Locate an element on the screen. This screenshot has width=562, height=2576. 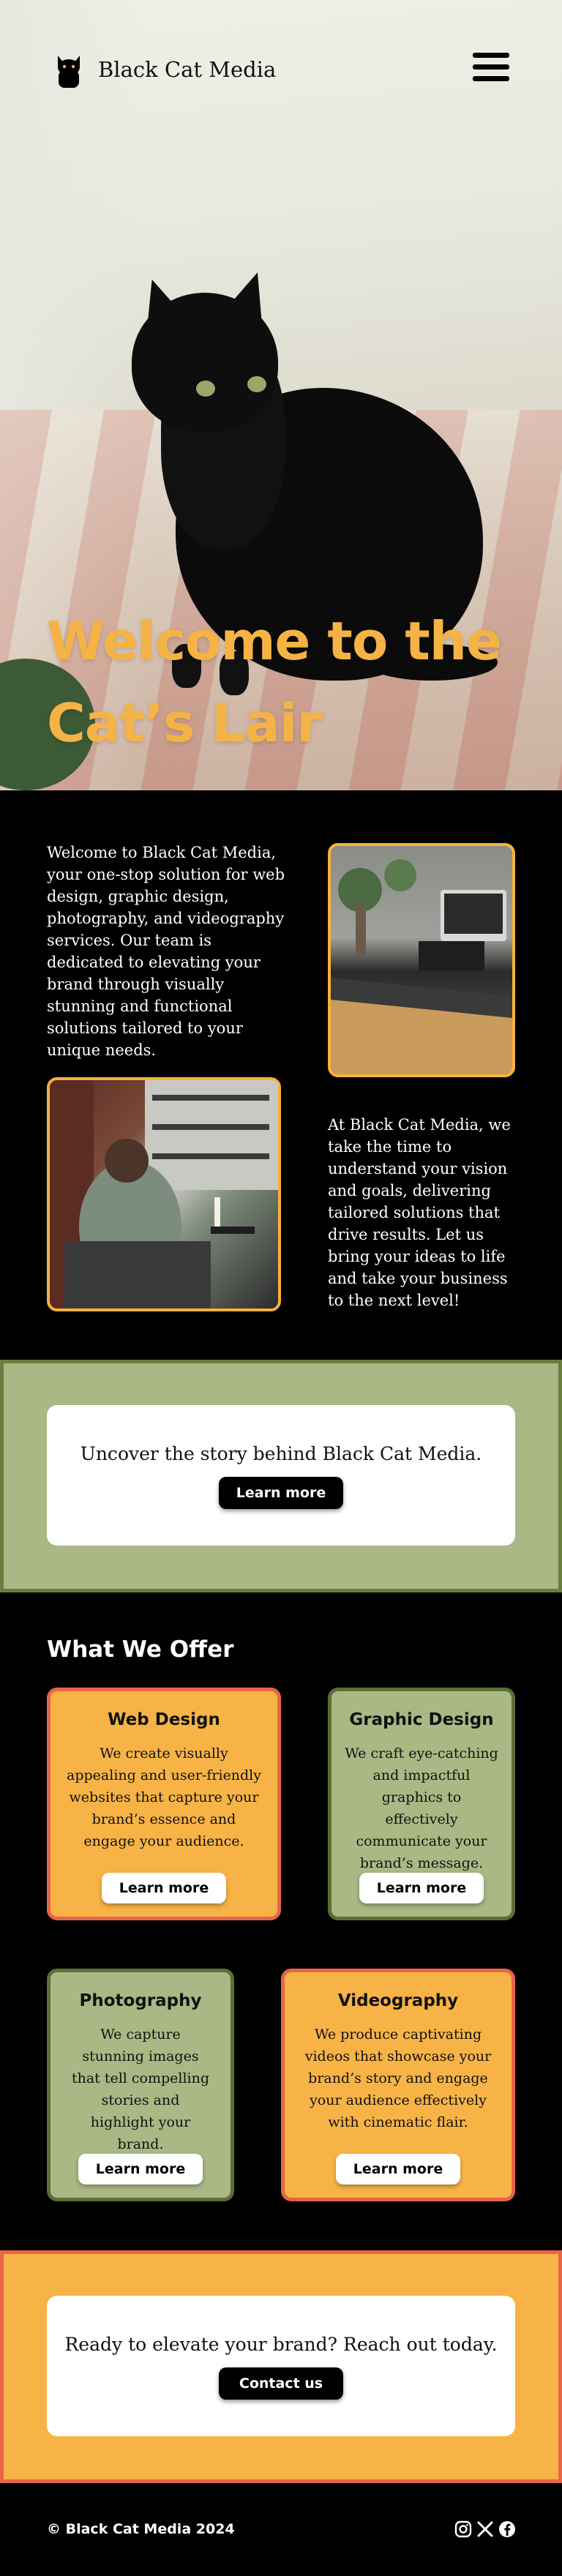
instagram-icon is located at coordinates (464, 2529).